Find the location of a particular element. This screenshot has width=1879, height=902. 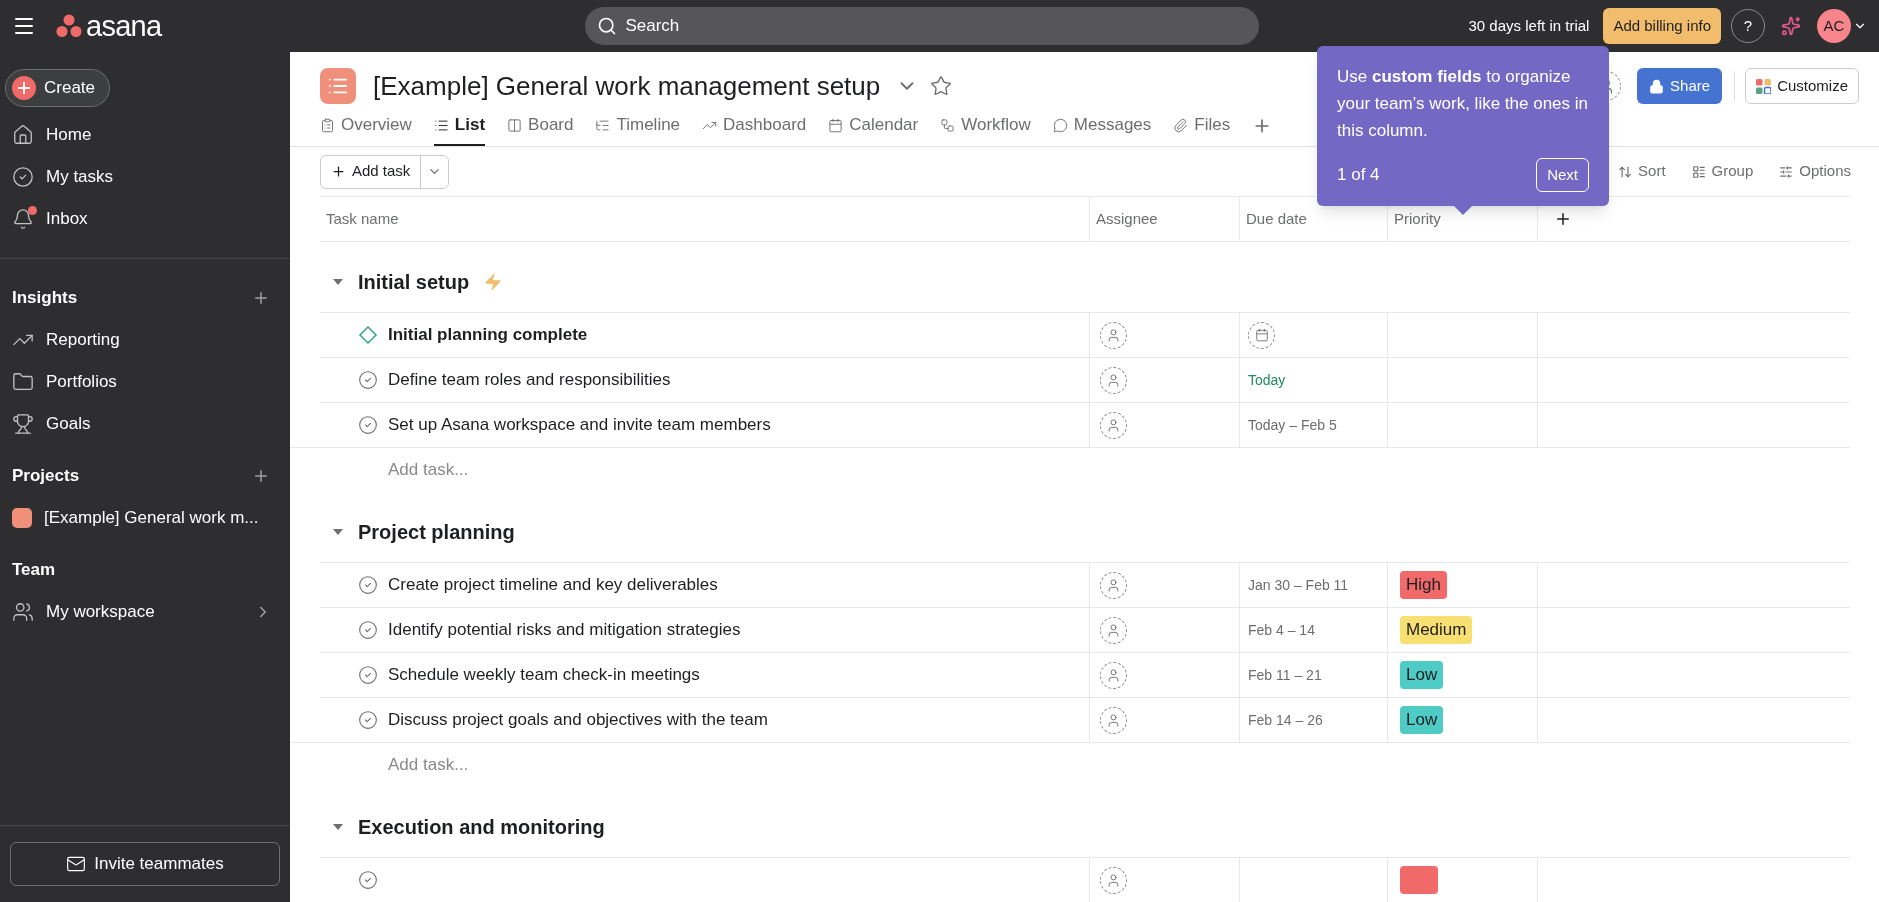

view-tab: Overview is located at coordinates (366, 126).